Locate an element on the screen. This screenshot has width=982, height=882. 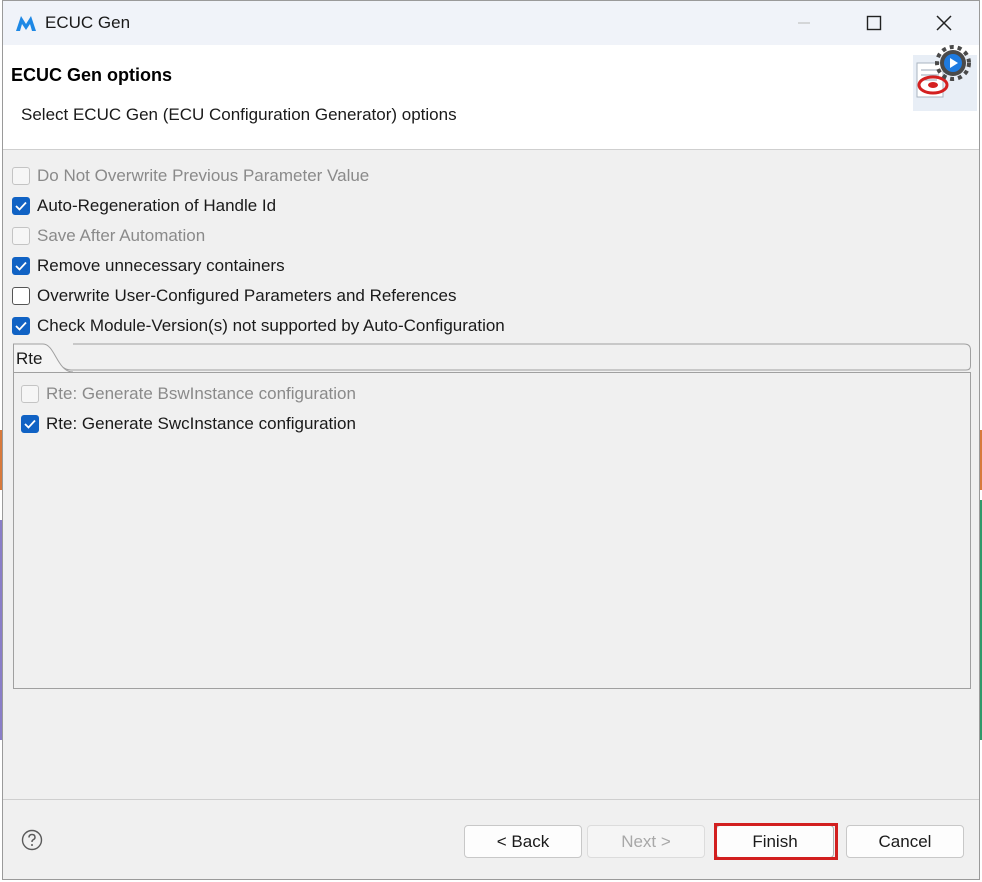
next-button: Next > is located at coordinates (646, 841).